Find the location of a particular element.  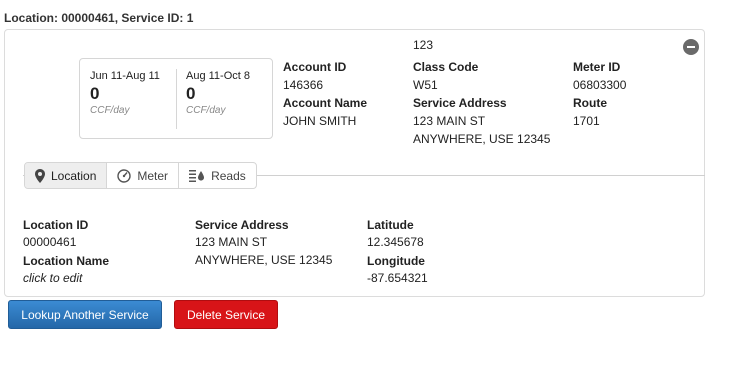

class-code-label: Class Code is located at coordinates (446, 67).